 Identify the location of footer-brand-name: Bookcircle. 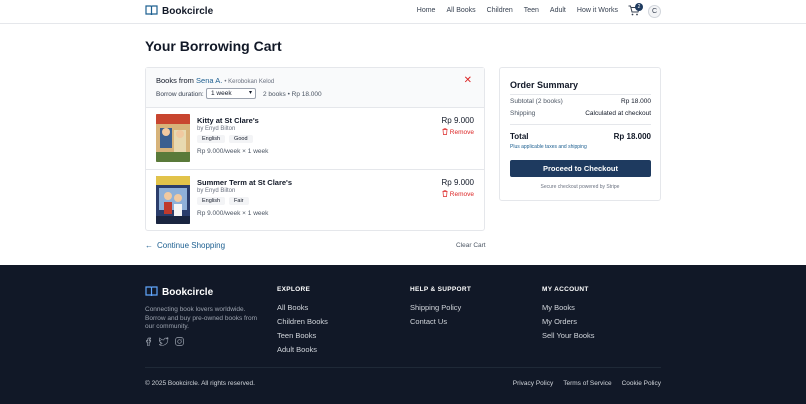
(188, 292).